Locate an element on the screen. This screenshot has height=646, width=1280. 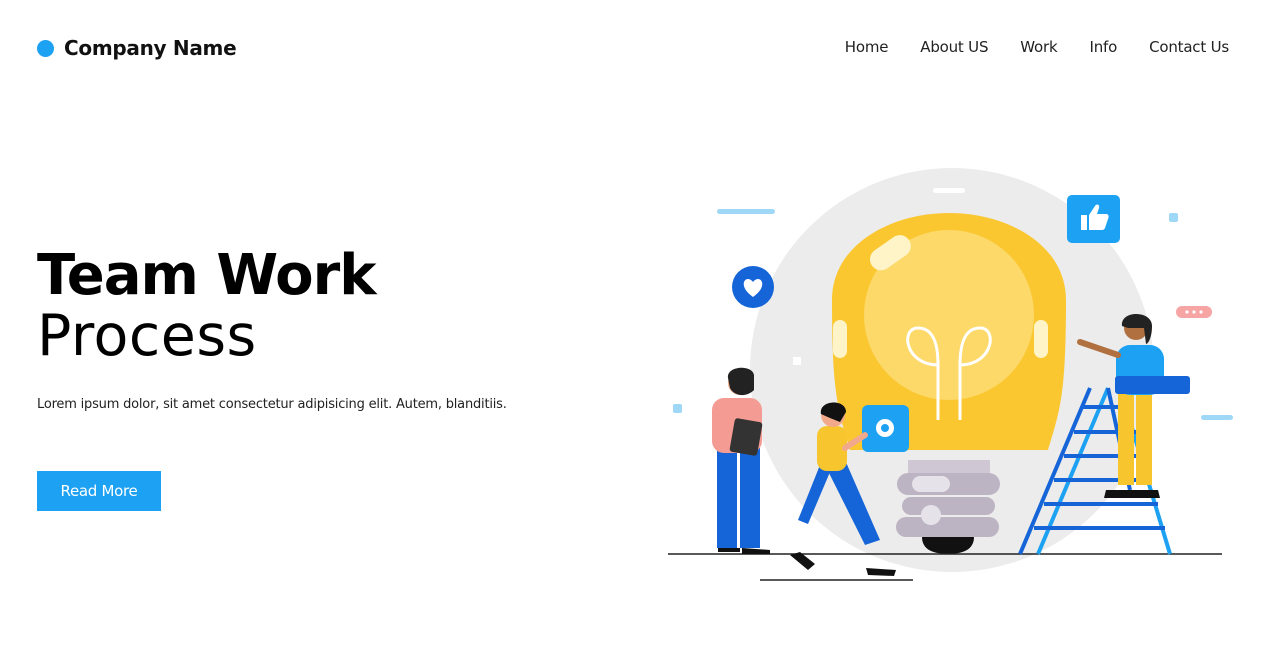
brand-name: Company Name is located at coordinates (150, 48).